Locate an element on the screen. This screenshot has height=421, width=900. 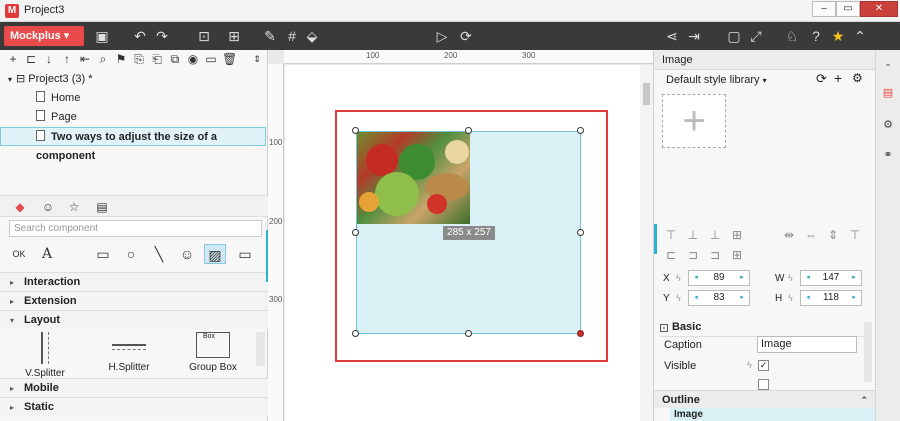
group-box-item: Box Group Box is located at coordinates (213, 352).